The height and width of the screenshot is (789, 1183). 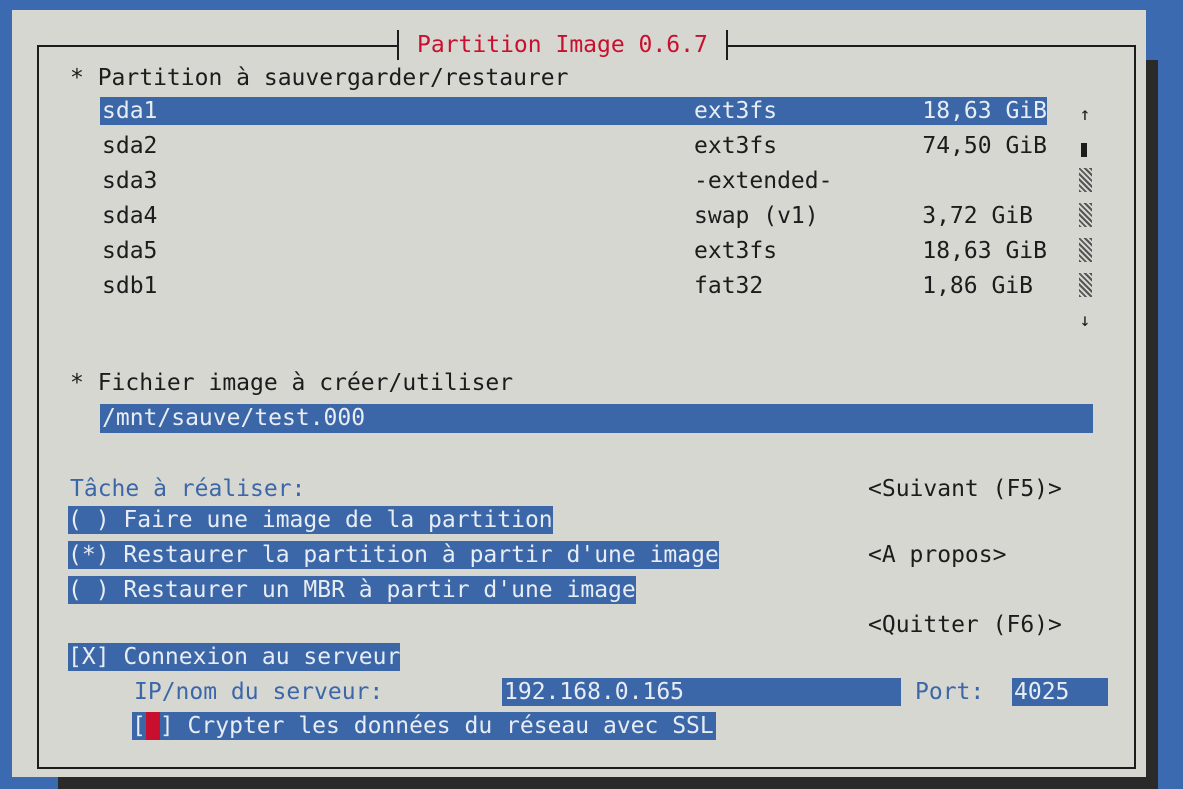 What do you see at coordinates (1085, 321) in the screenshot?
I see `scroll-down-icon: ↓` at bounding box center [1085, 321].